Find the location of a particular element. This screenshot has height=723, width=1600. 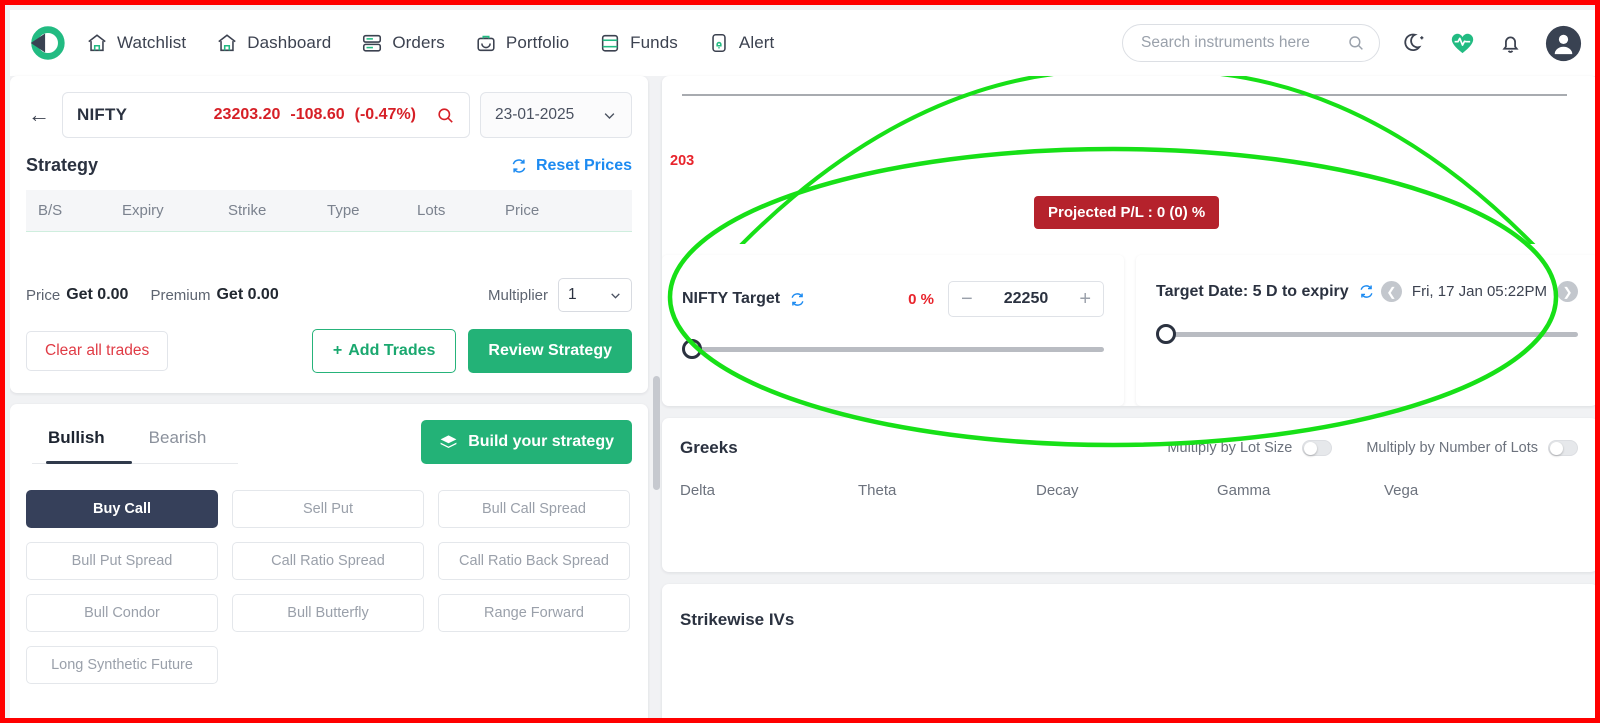

nav-item-watchlist: Watchlist is located at coordinates (136, 43).